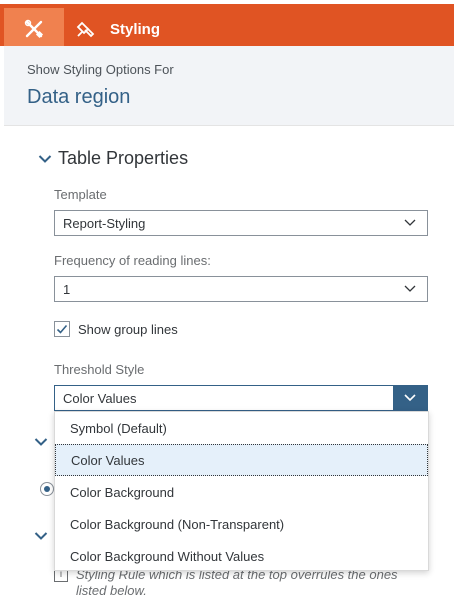  I want to click on threshold-option-color-values: Color Values, so click(241, 460).